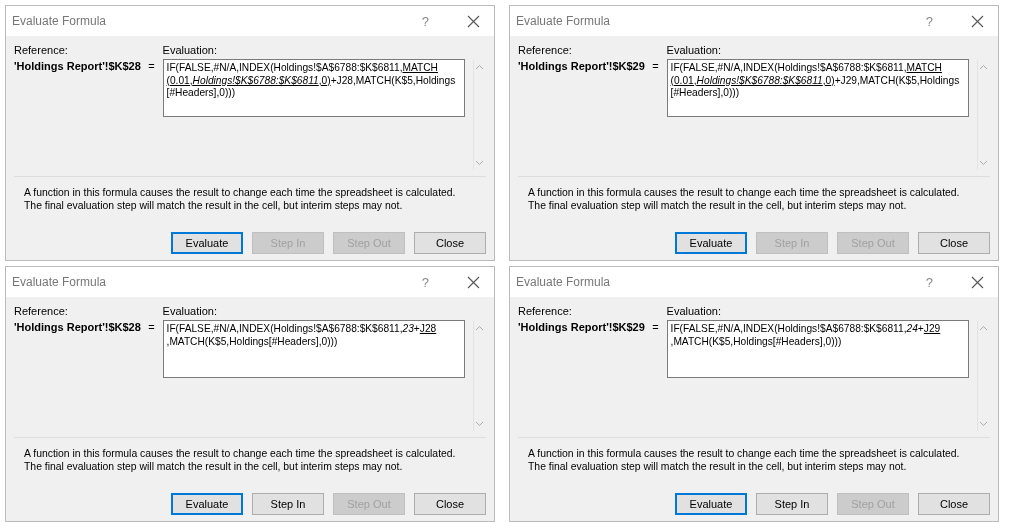  What do you see at coordinates (817, 88) in the screenshot?
I see `evaluation-box: IF(FALSE,#N/A,INDEX(Holdings!$A$6788:$K$6811,MATCH (0.01,Holdings!$K$6788:$K$6811,0)+J29,MATCH(K$5,Holdings [#Headers],0)))` at bounding box center [817, 88].